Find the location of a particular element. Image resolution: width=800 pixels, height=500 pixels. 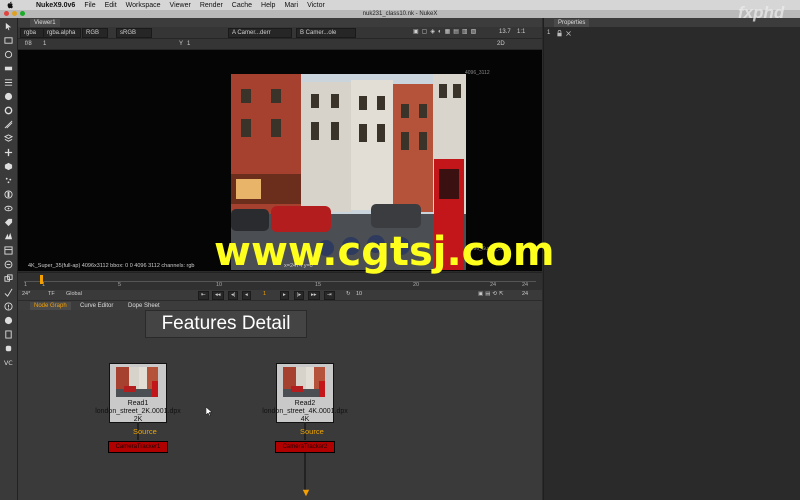

toolsets-icon is located at coordinates (8, 236).